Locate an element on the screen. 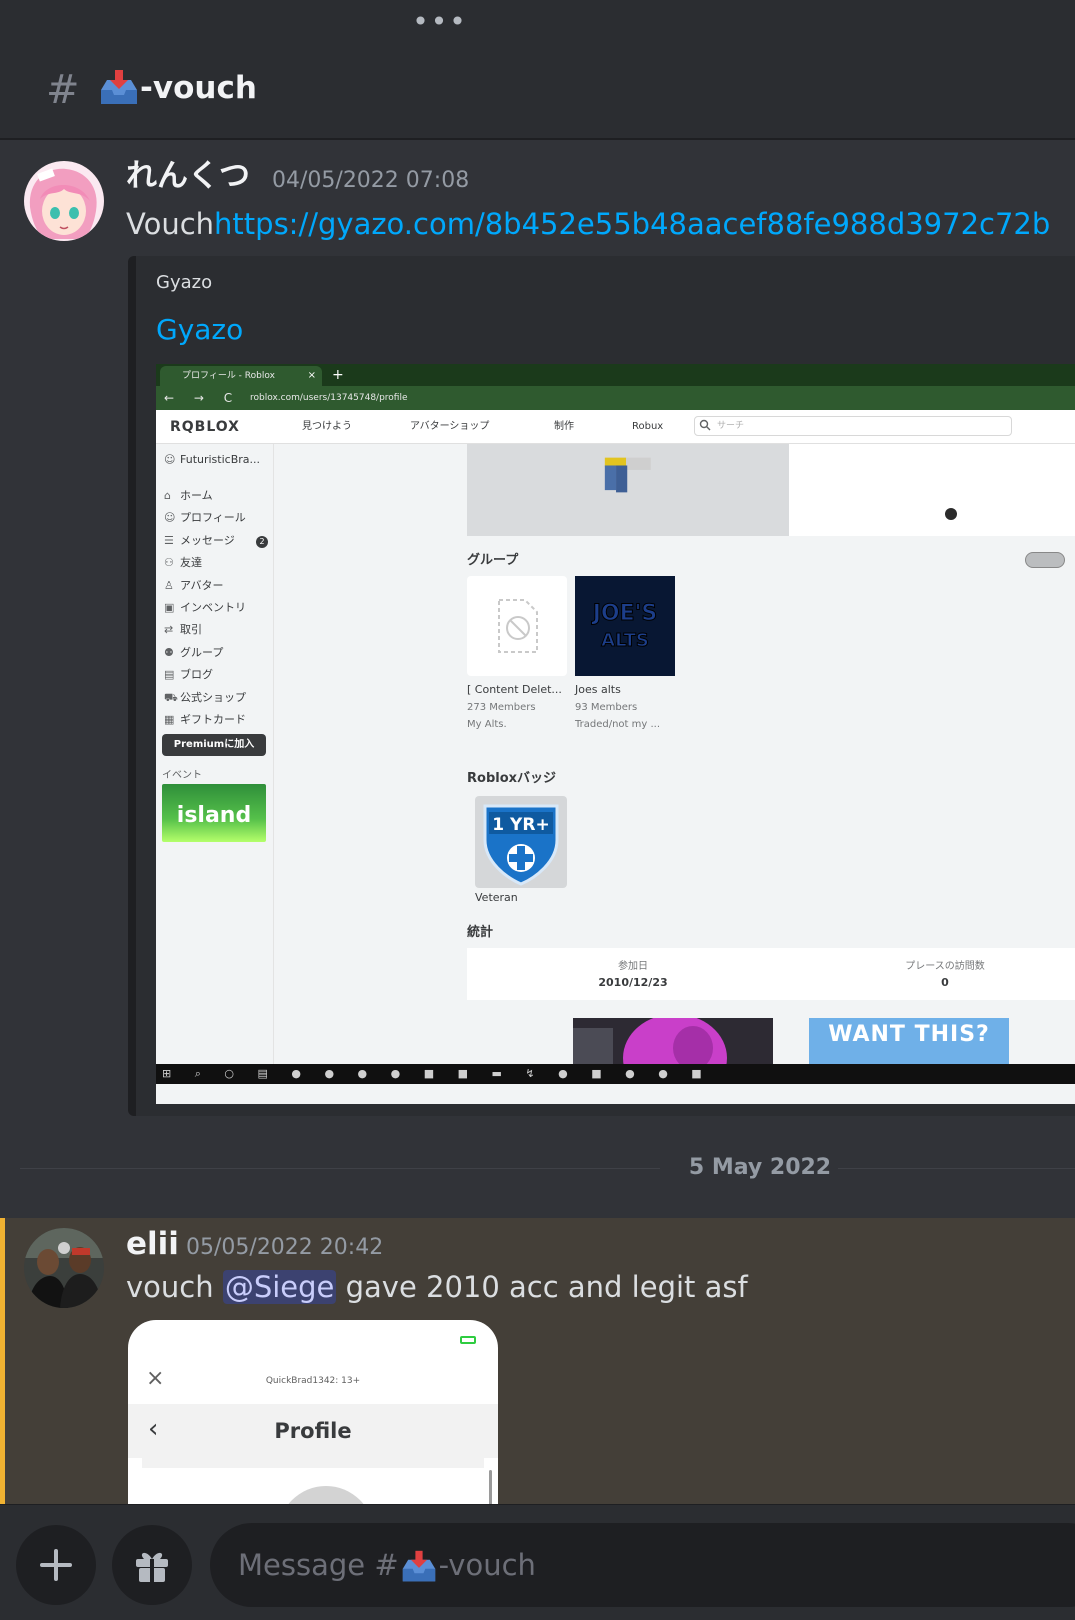 This screenshot has width=1075, height=1620. svg-text: 1 YR+ is located at coordinates (520, 825).